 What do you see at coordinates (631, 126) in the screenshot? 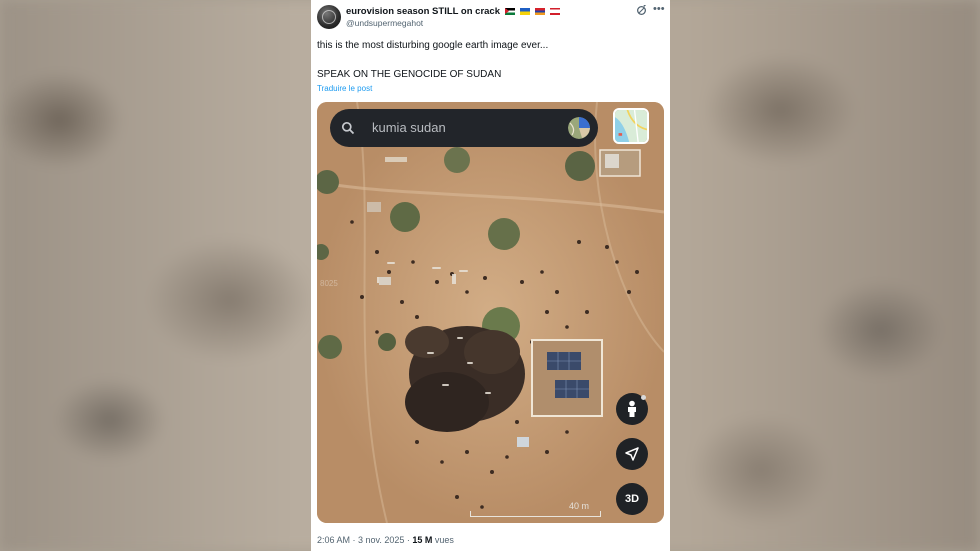
I see `map-layers-button` at bounding box center [631, 126].